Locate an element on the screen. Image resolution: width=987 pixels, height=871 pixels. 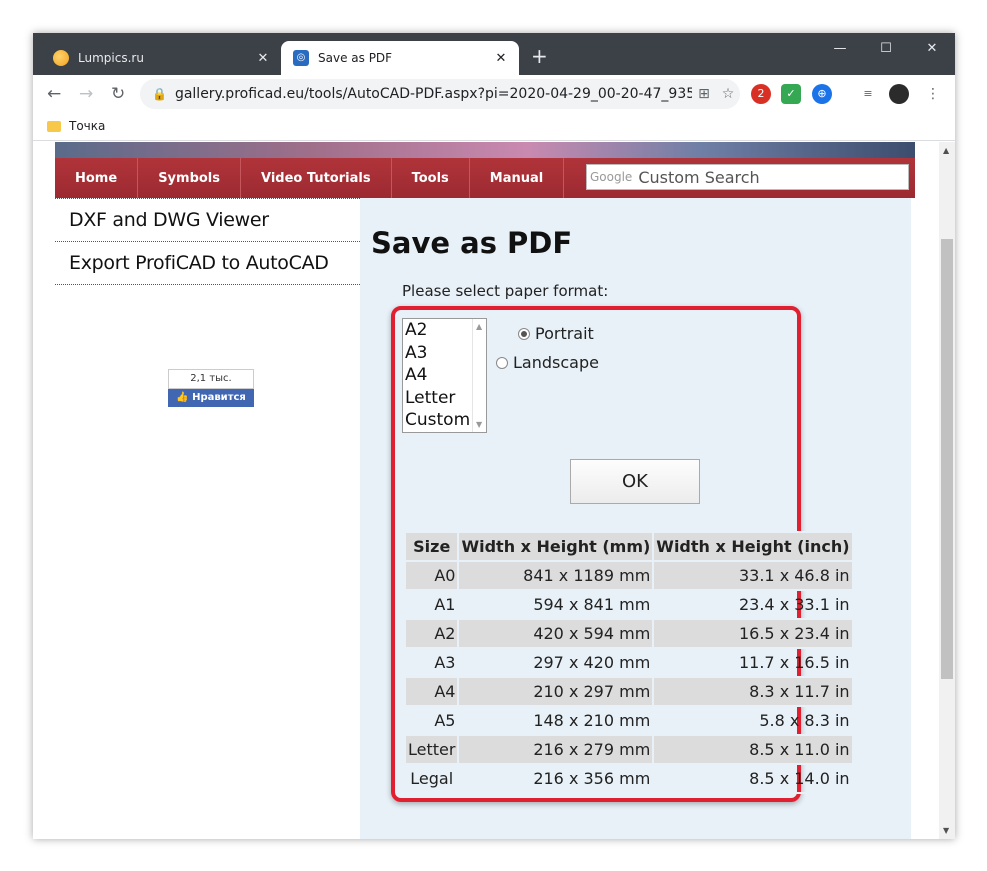
opera-extension-icon: 2 is located at coordinates (761, 94).